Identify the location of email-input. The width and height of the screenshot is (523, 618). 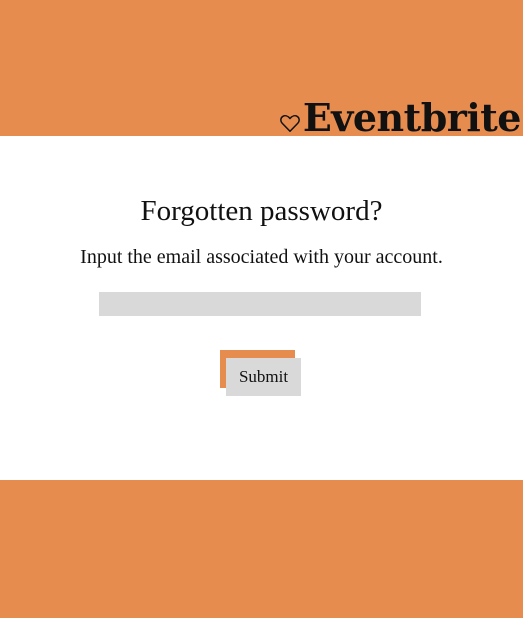
(260, 304).